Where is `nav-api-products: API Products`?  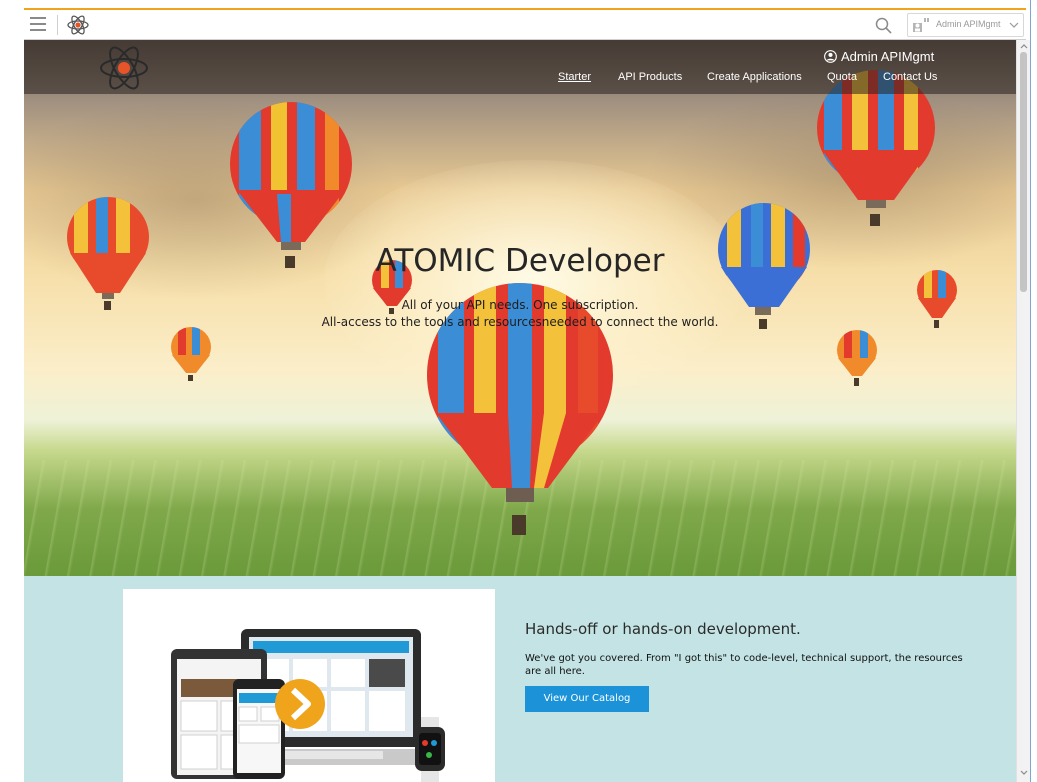 nav-api-products: API Products is located at coordinates (650, 77).